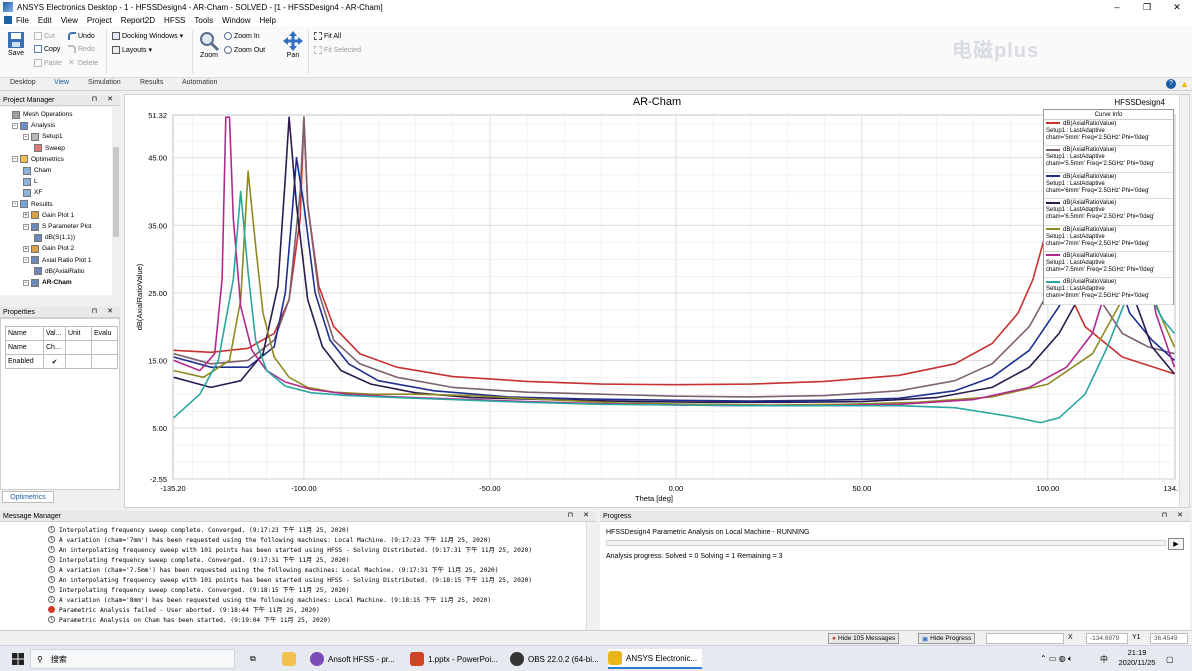  What do you see at coordinates (1176, 544) in the screenshot?
I see `abort-button: ▶` at bounding box center [1176, 544].